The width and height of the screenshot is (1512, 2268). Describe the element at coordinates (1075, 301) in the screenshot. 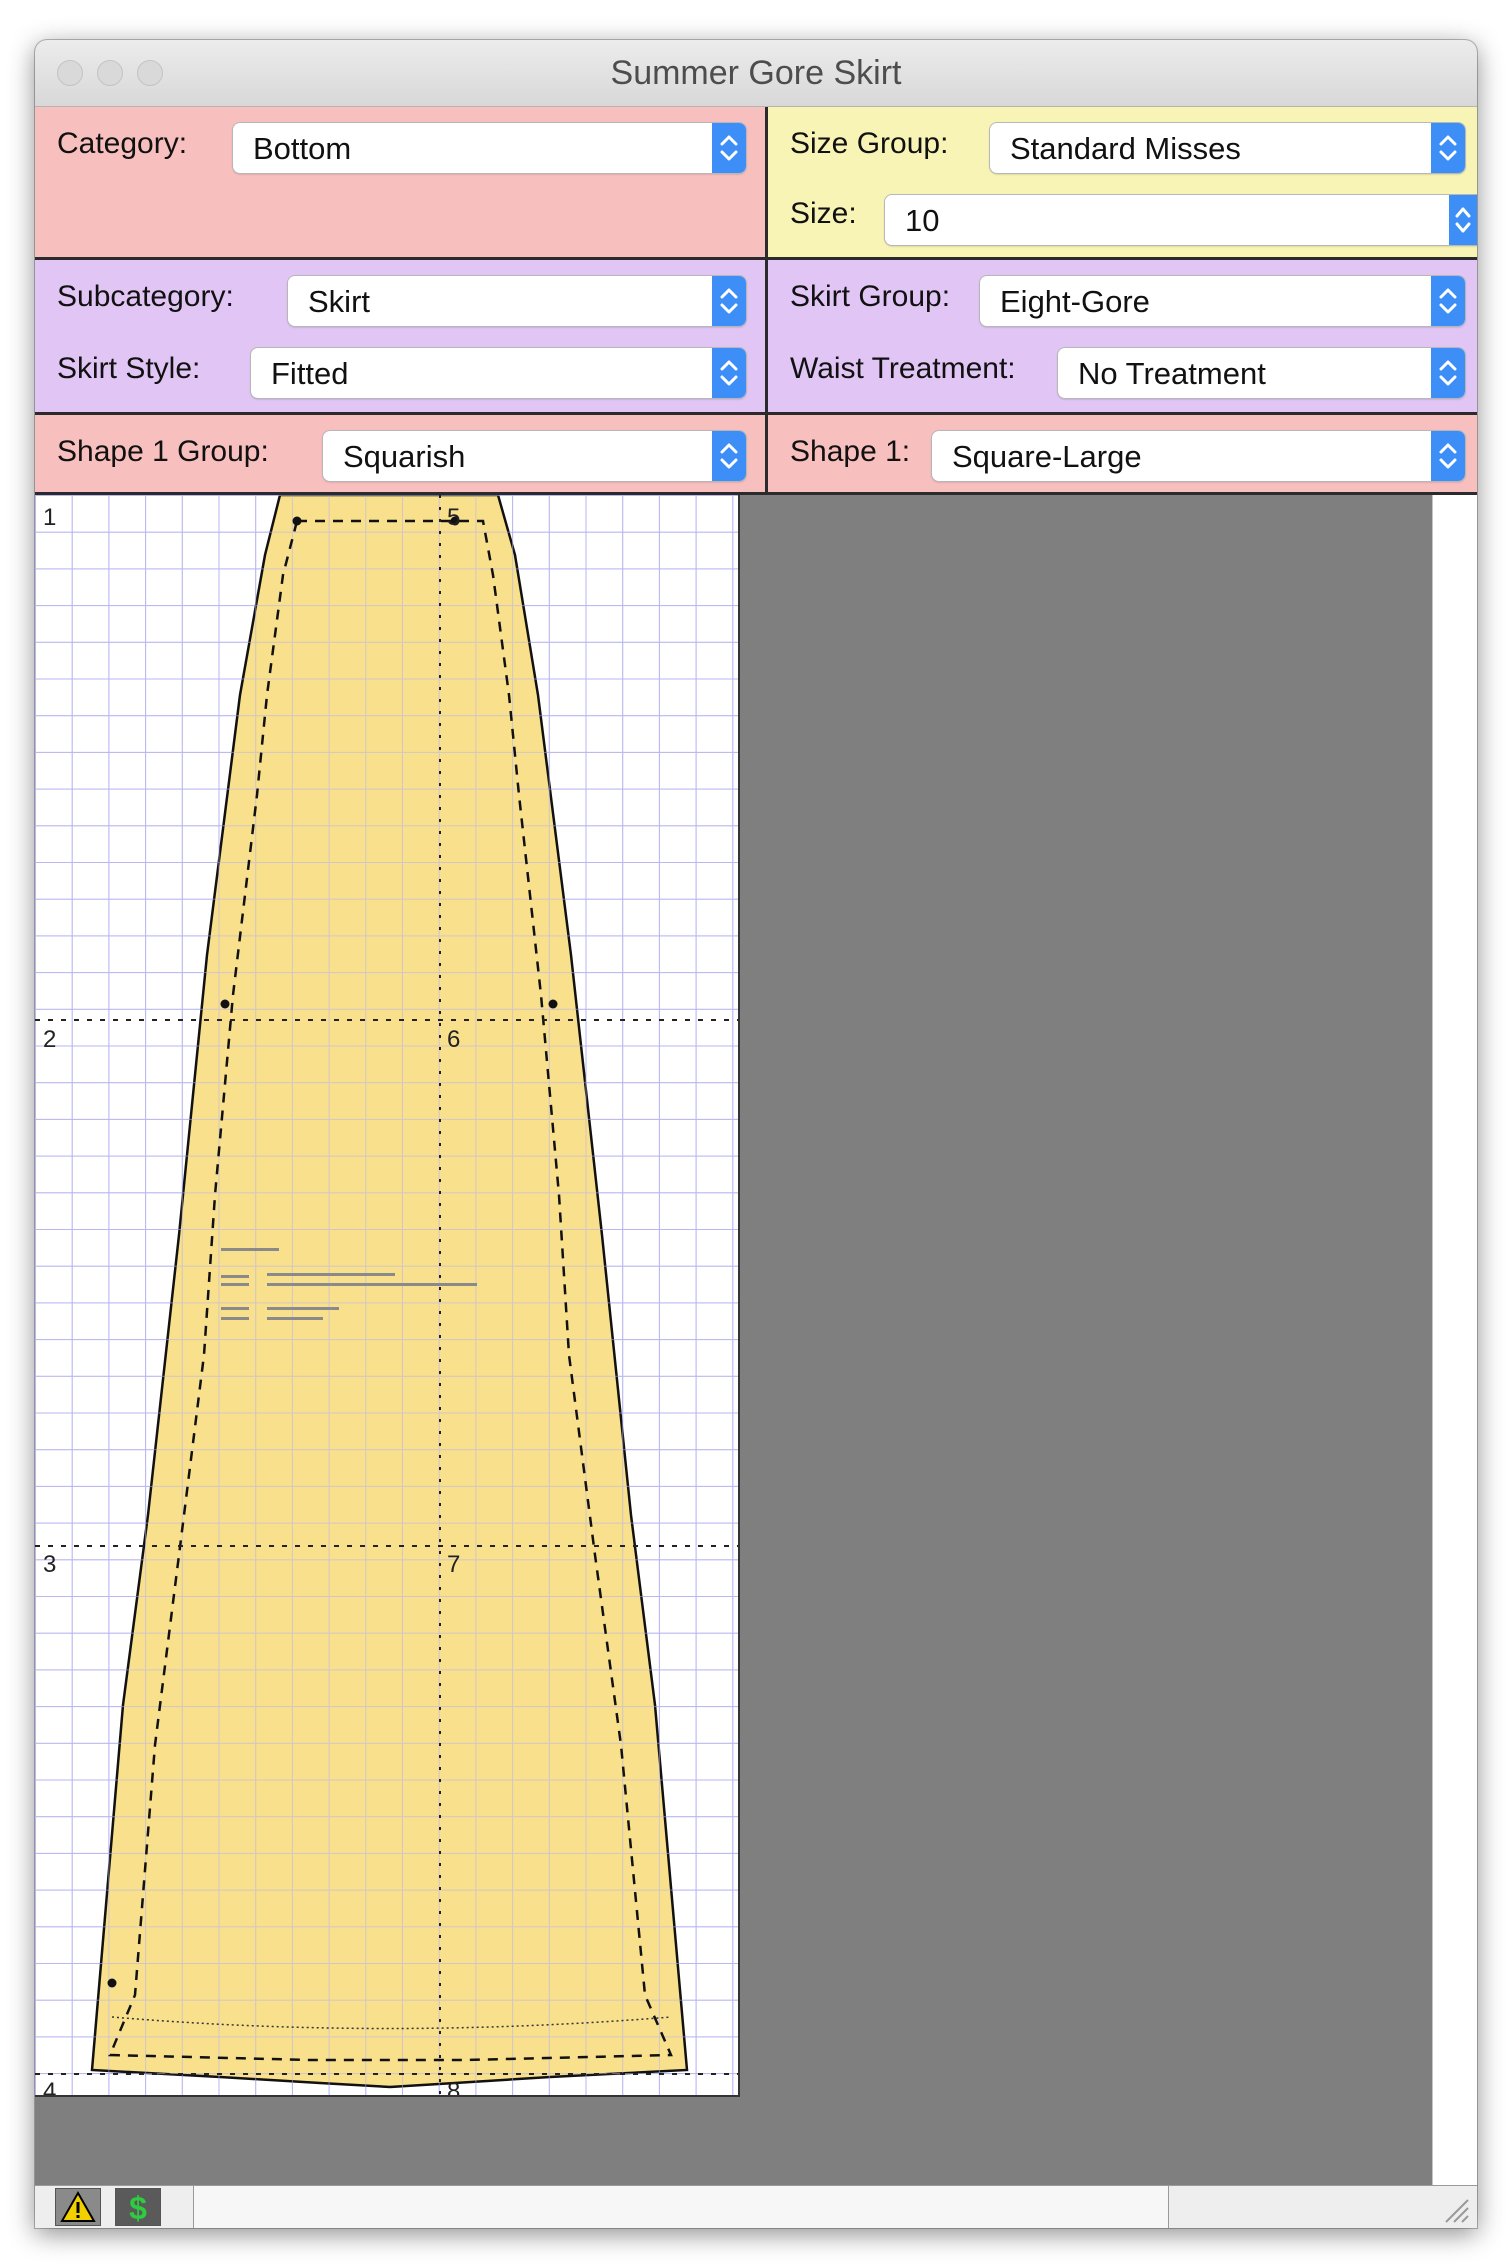

I see `skirt-group-value: Eight-Gore` at that location.